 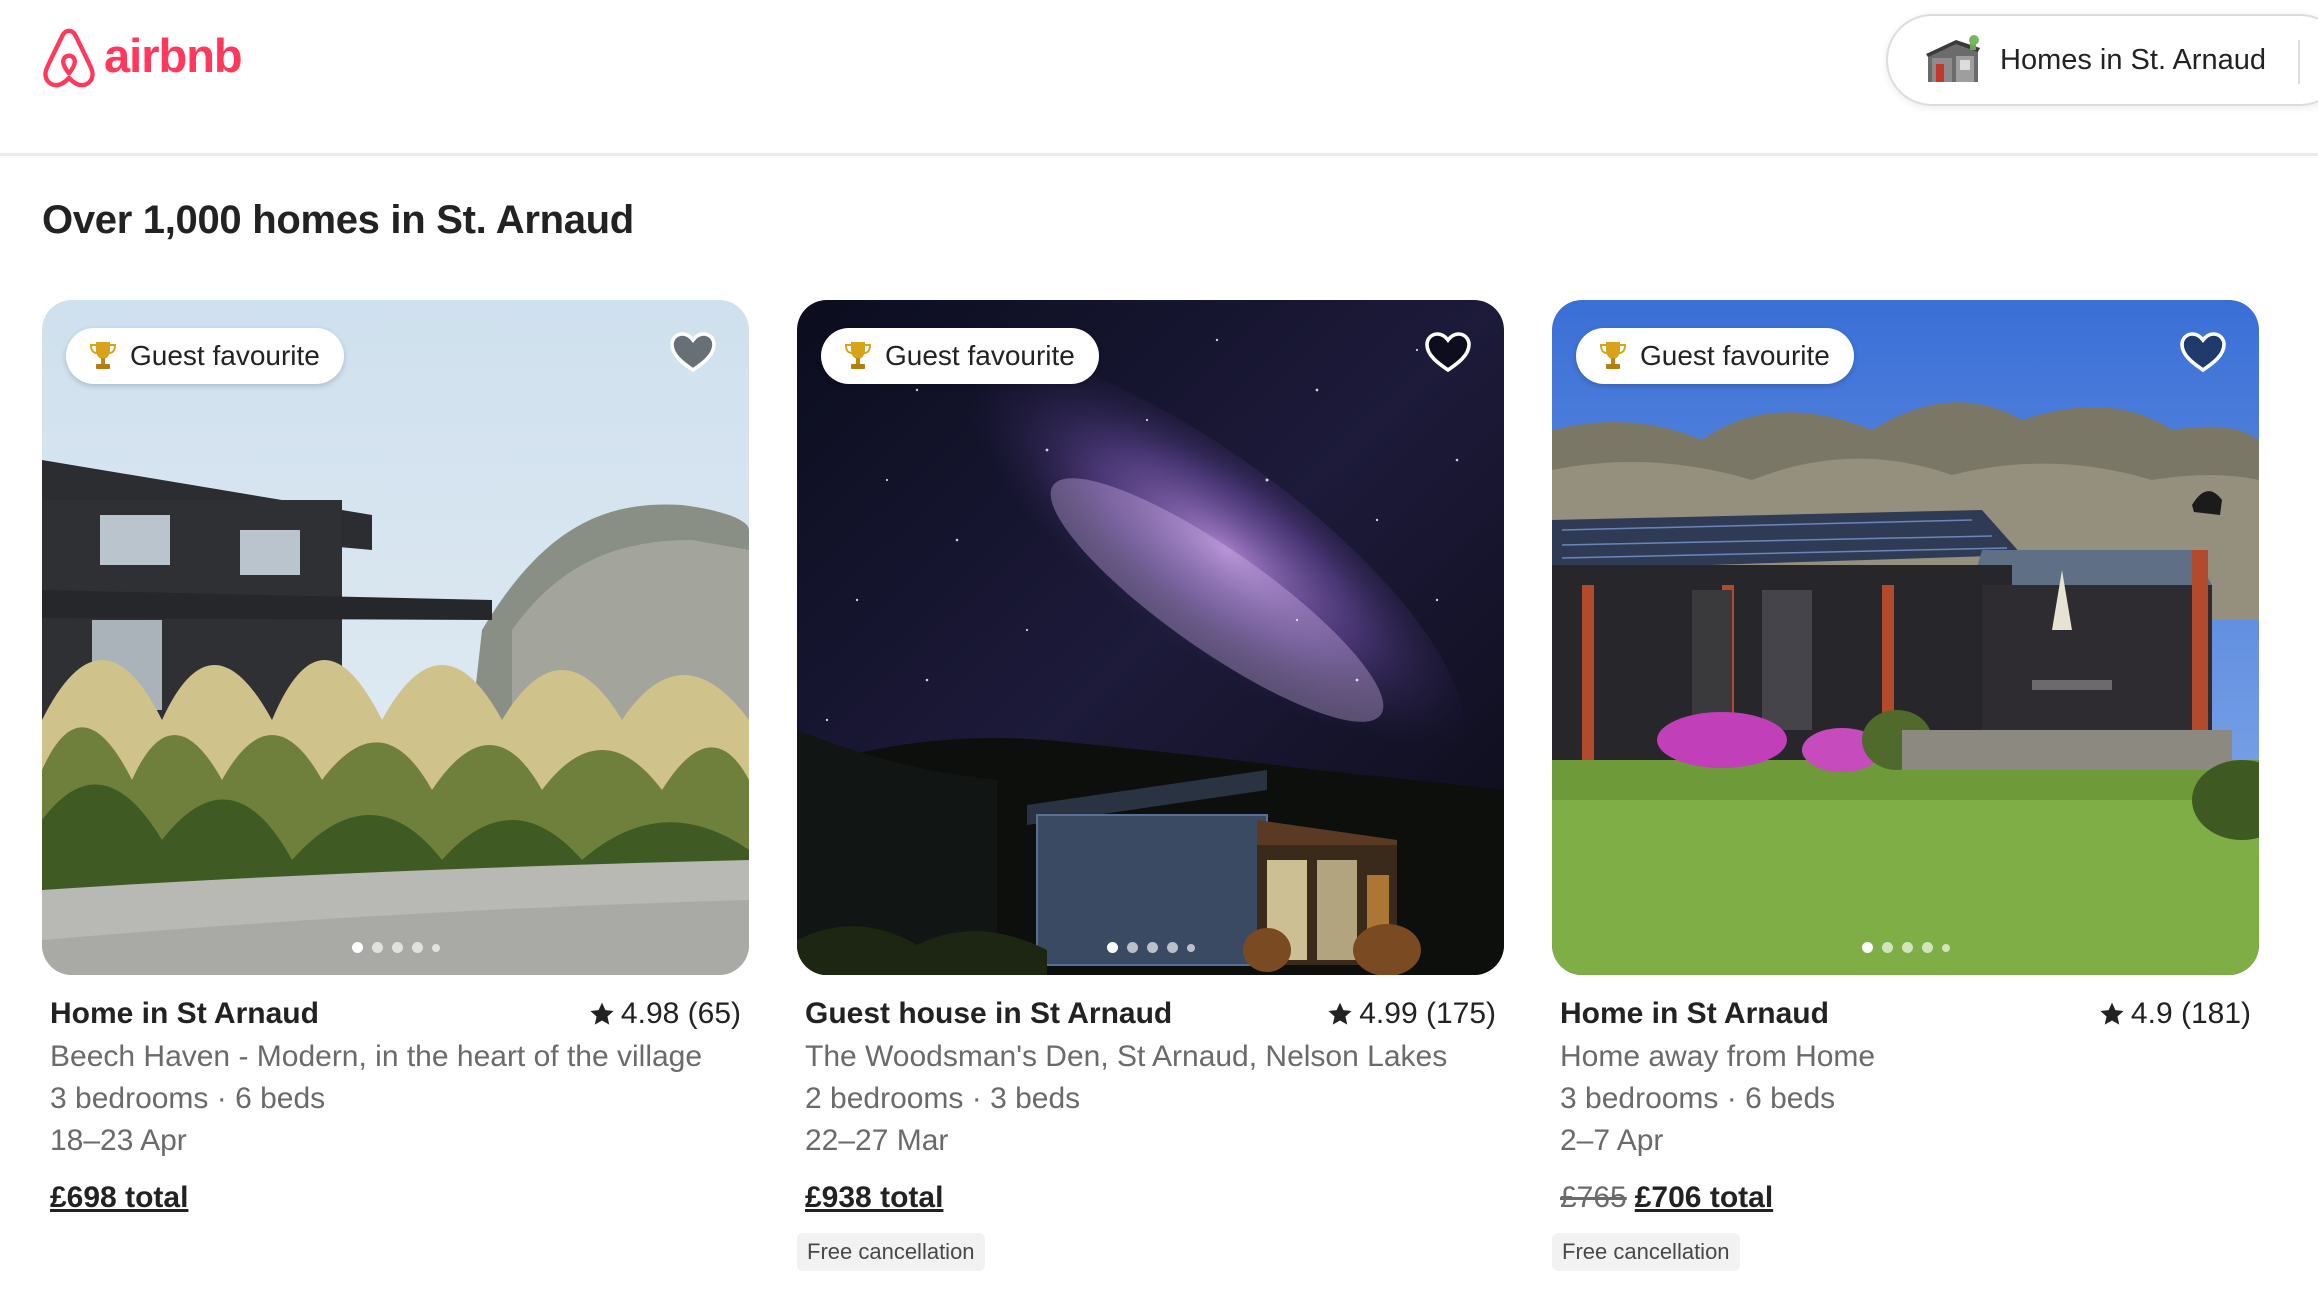 I want to click on page-title: Over 1,000 homes in St. Arnaud, so click(x=338, y=220).